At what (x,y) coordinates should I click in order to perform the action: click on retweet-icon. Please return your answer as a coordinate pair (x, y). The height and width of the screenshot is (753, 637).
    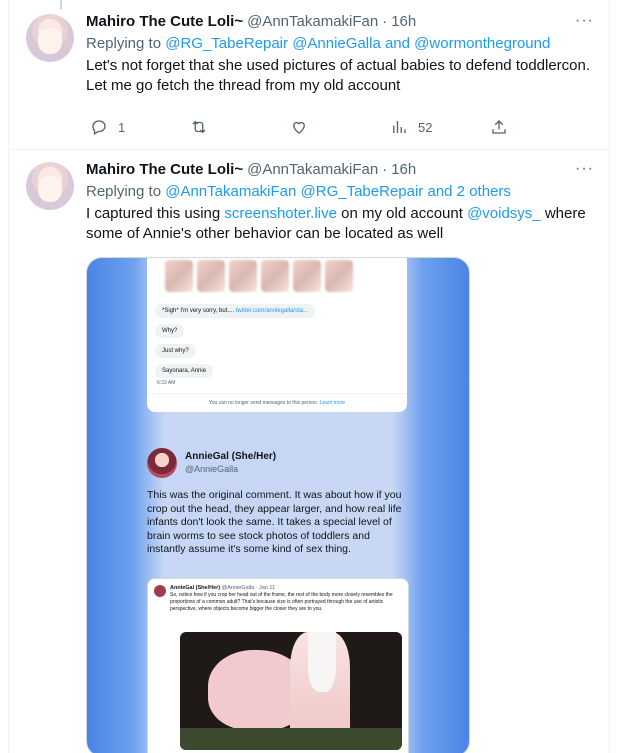
    Looking at the image, I should click on (199, 127).